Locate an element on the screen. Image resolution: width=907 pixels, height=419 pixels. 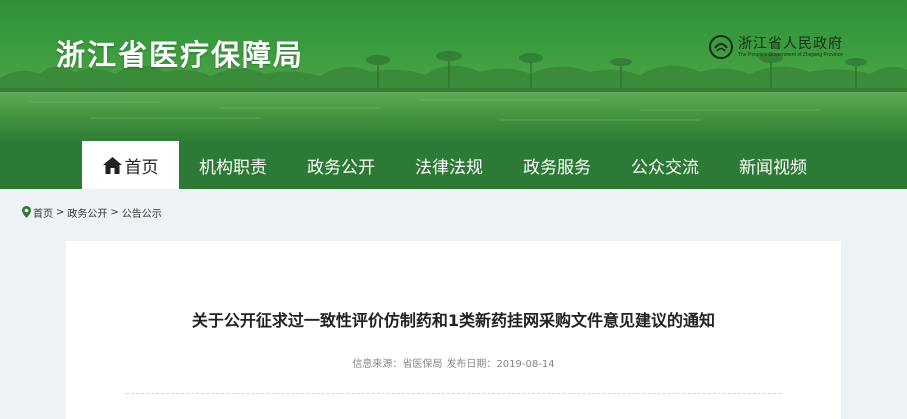
nav-item-label: 新闻视频 is located at coordinates (773, 167).